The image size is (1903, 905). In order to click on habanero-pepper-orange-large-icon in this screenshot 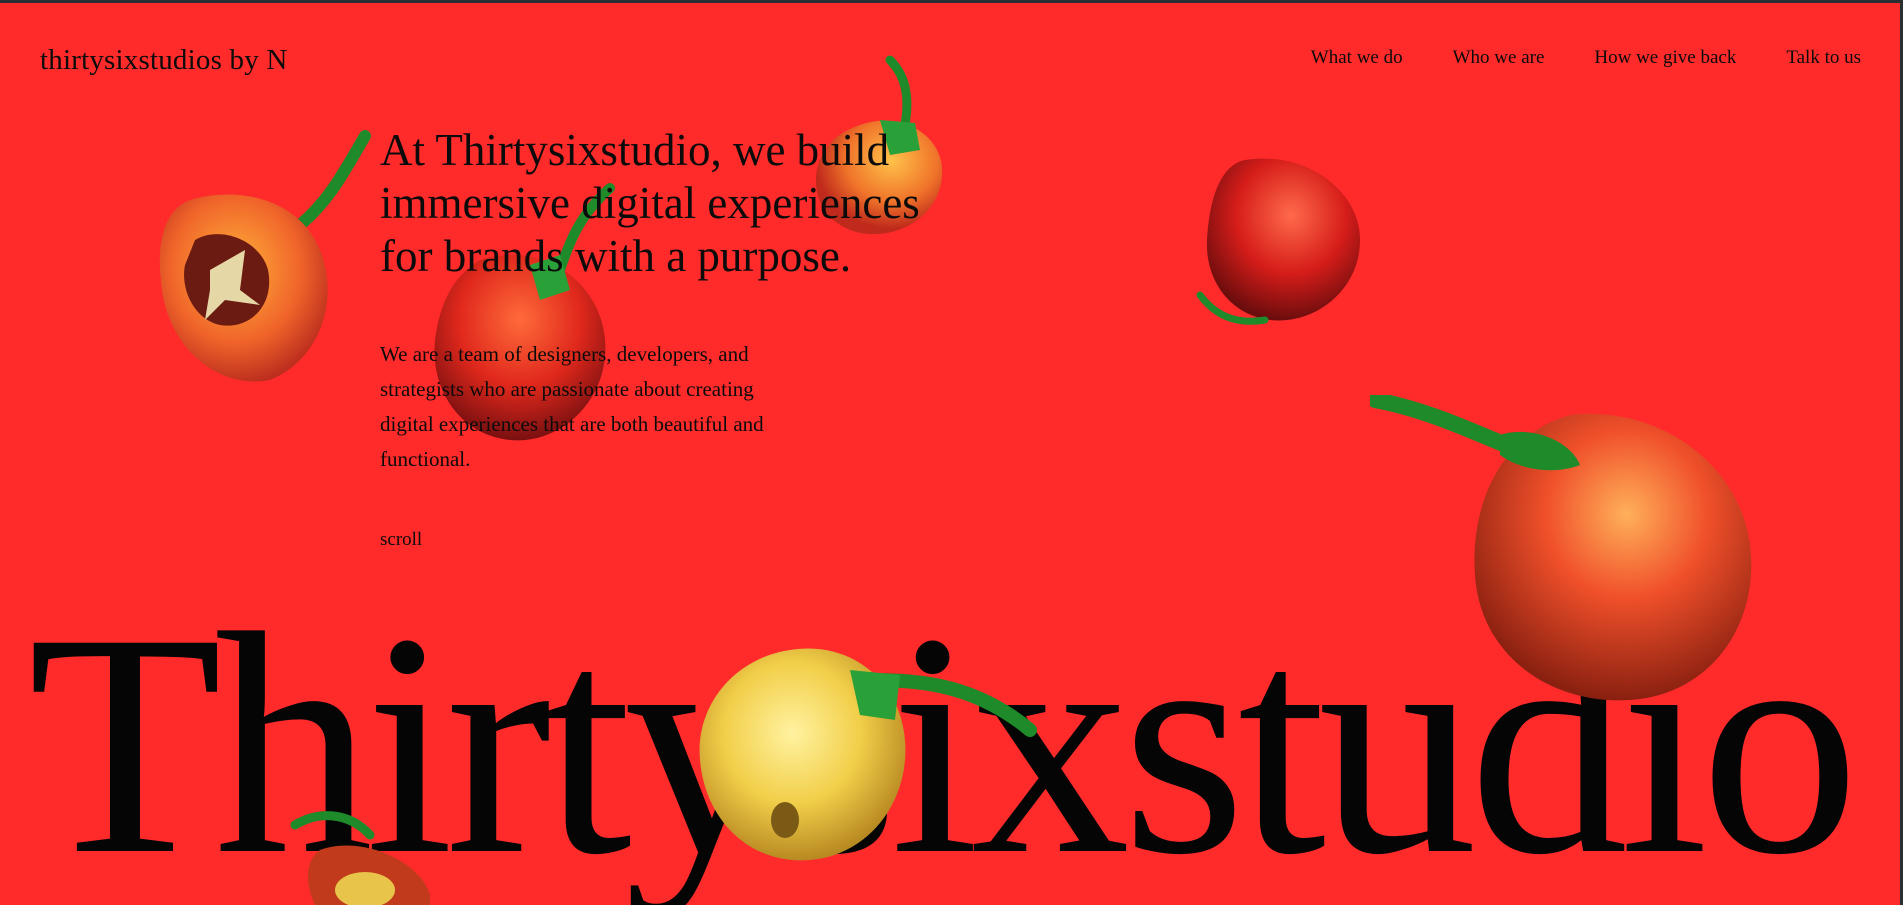, I will do `click(1561, 548)`.